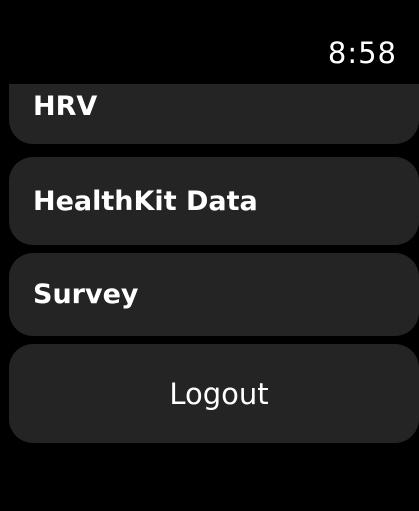  Describe the element at coordinates (145, 201) in the screenshot. I see `menu-item-label: HealthKit Data` at that location.